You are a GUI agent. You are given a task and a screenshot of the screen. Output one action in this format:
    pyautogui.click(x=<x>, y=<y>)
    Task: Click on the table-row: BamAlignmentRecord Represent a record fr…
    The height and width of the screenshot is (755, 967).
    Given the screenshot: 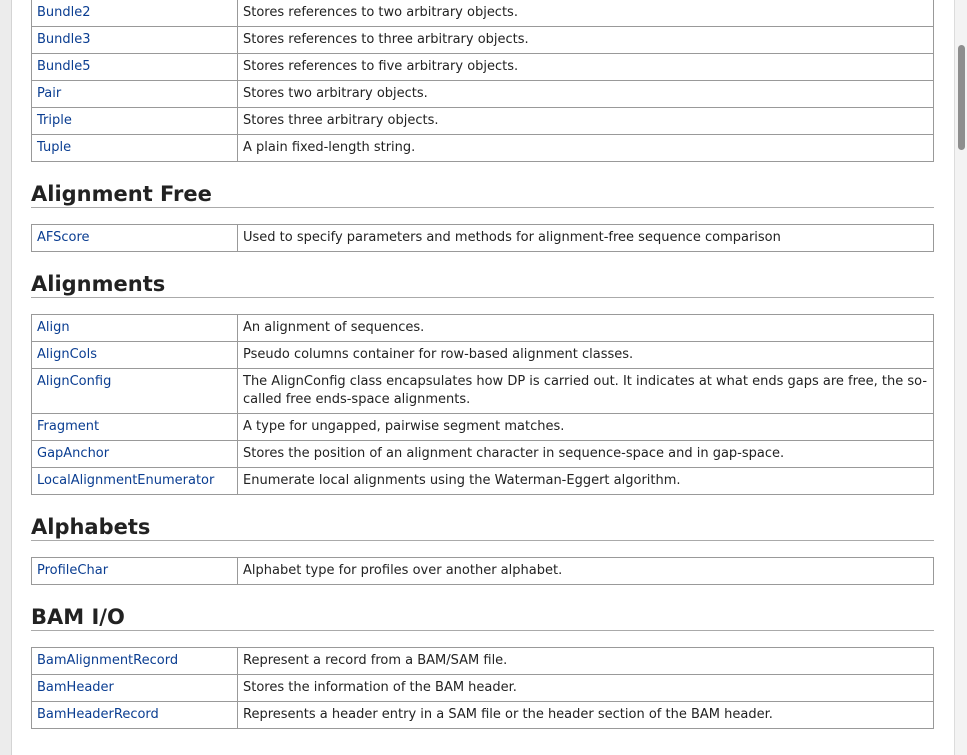 What is the action you would take?
    pyautogui.click(x=482, y=661)
    